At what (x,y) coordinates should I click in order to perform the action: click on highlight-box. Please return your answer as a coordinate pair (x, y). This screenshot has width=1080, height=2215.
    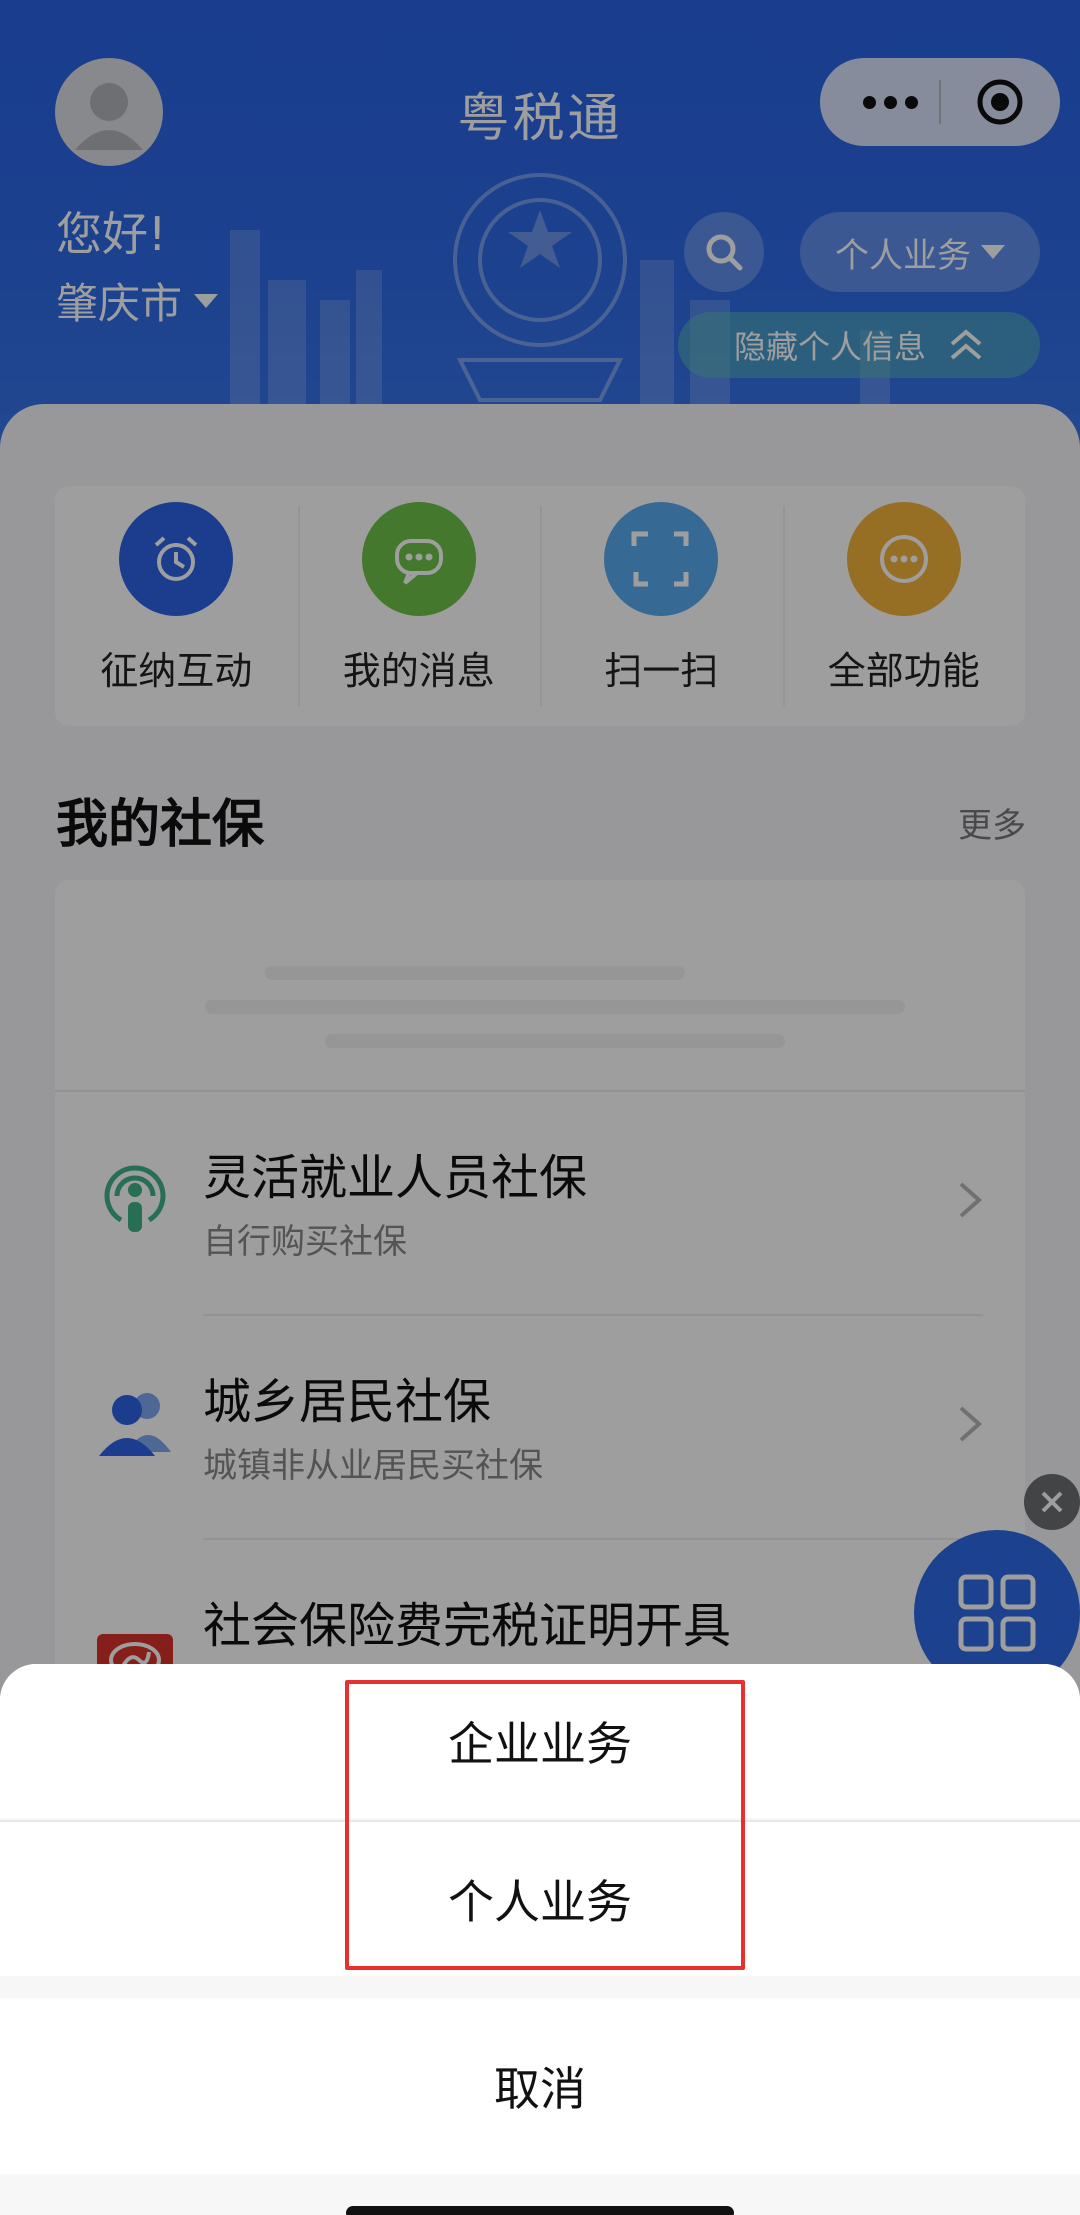
    Looking at the image, I should click on (545, 1825).